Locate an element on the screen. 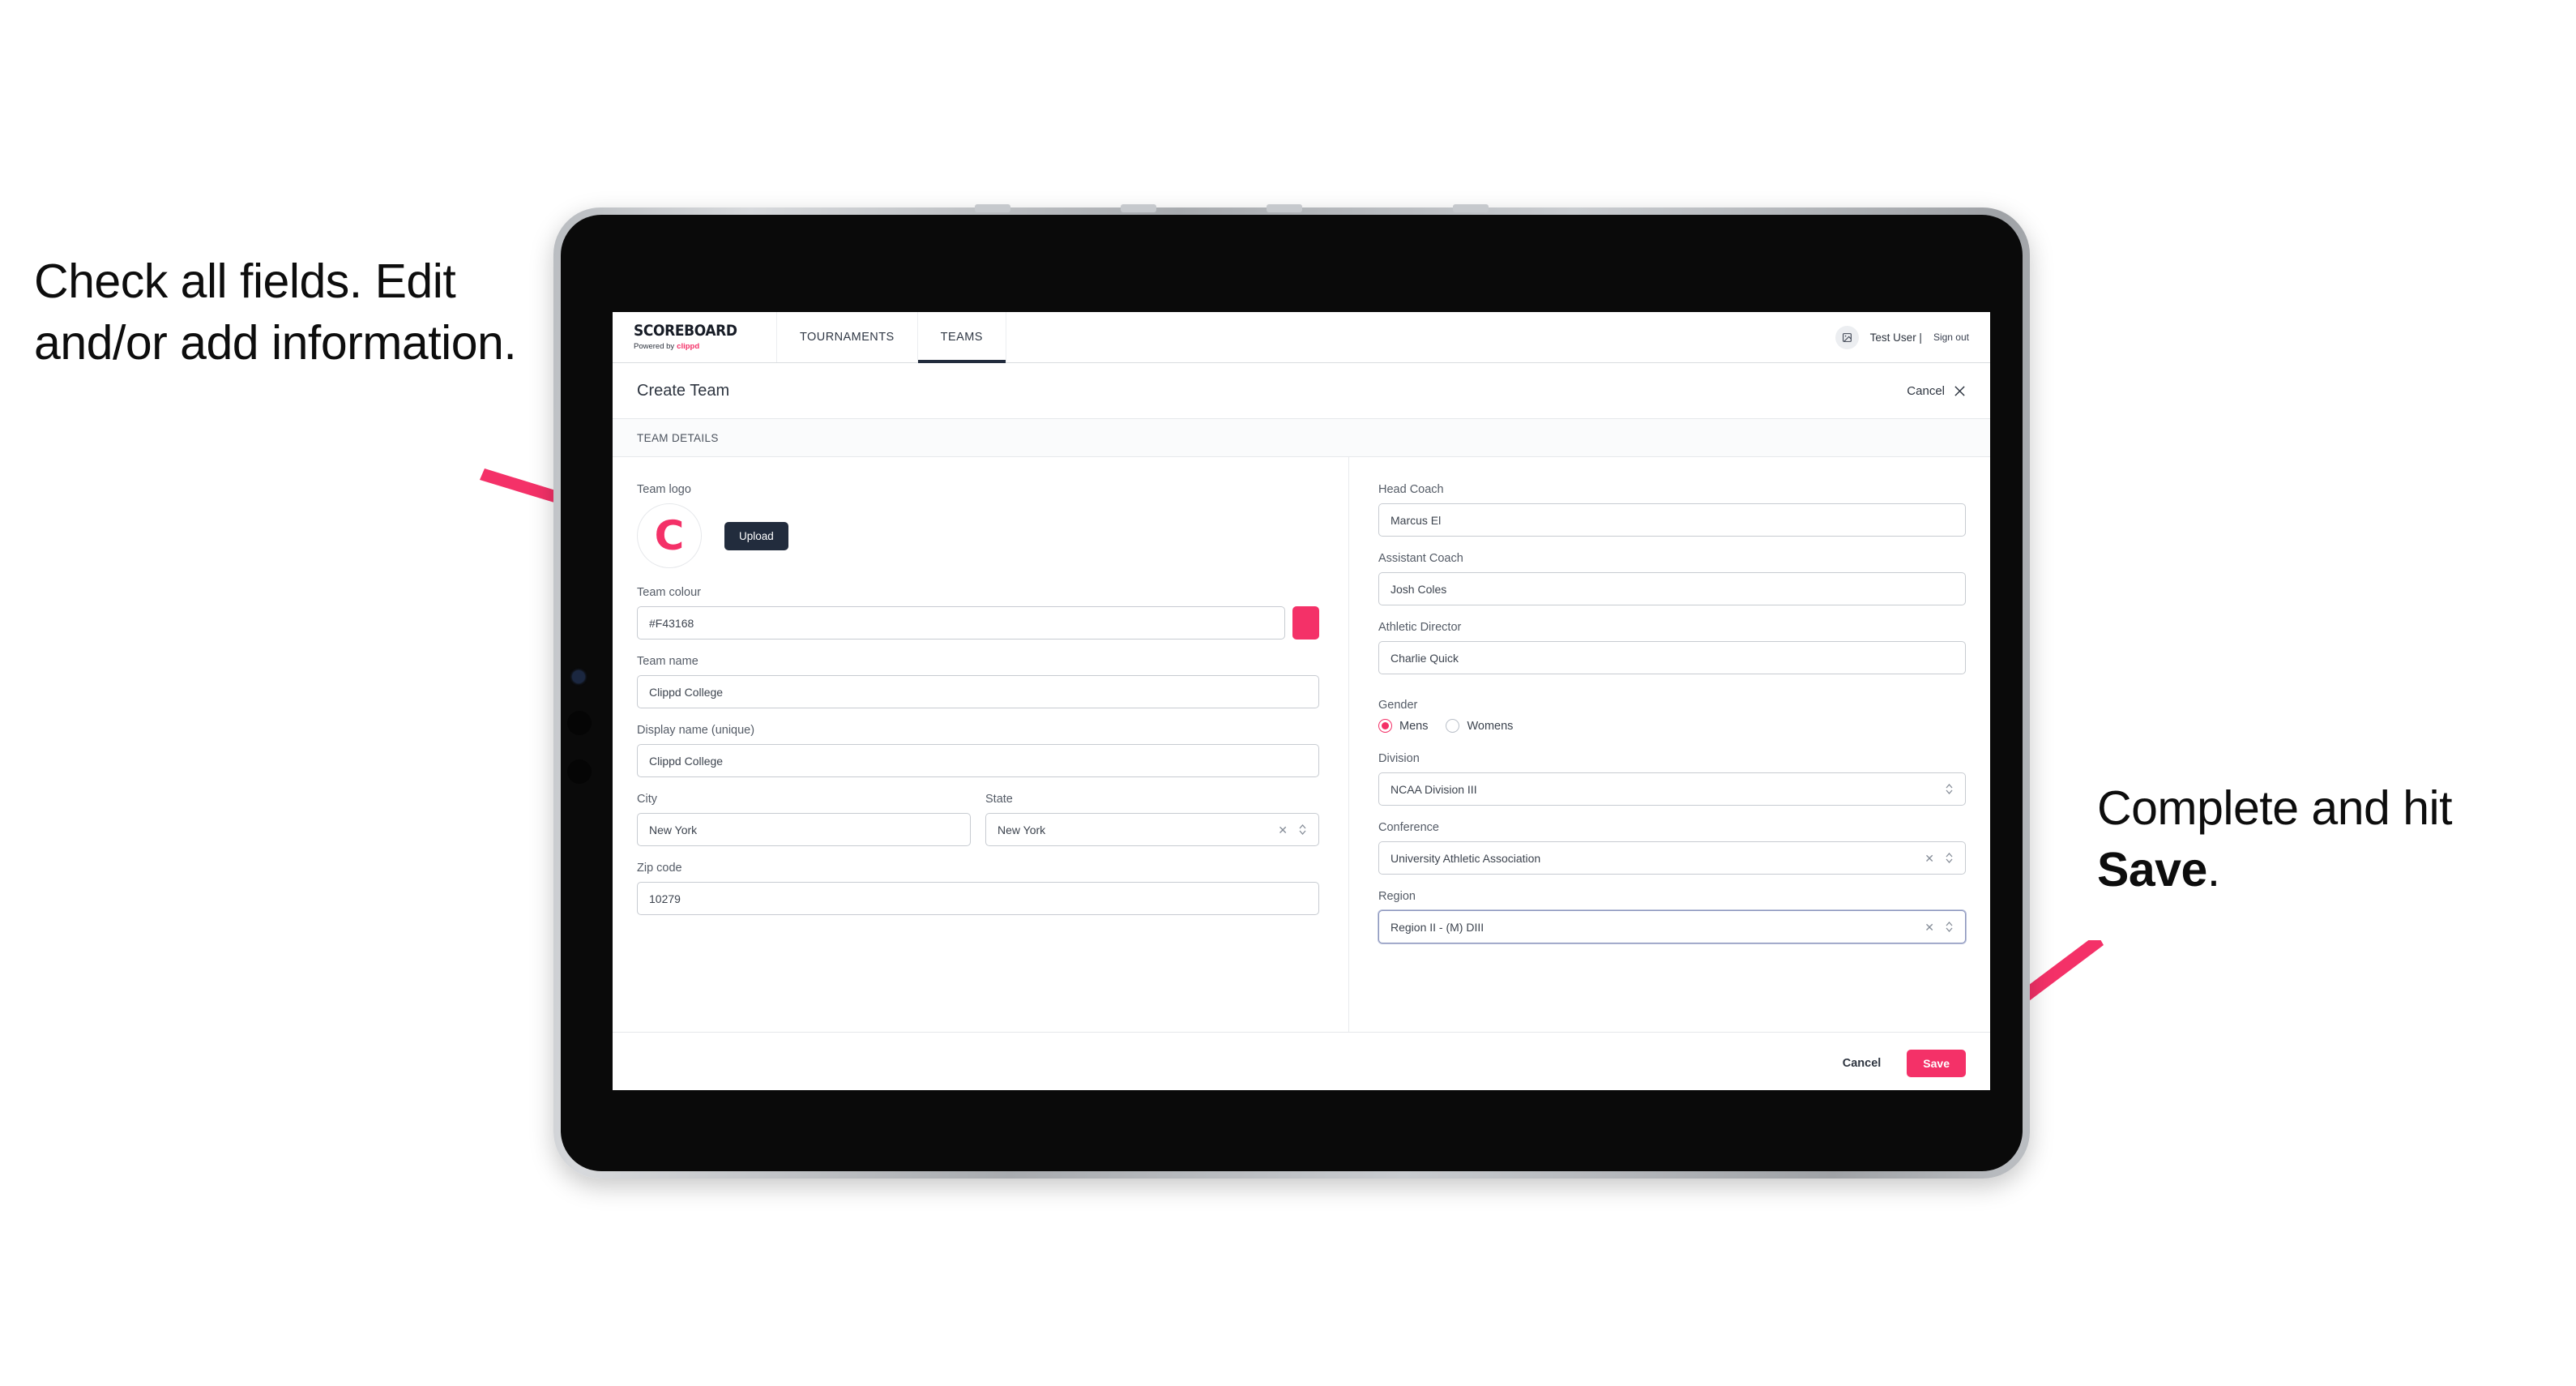 The height and width of the screenshot is (1386, 2576). field-athletic-director: Athletic Director Charlie Quick is located at coordinates (1672, 647).